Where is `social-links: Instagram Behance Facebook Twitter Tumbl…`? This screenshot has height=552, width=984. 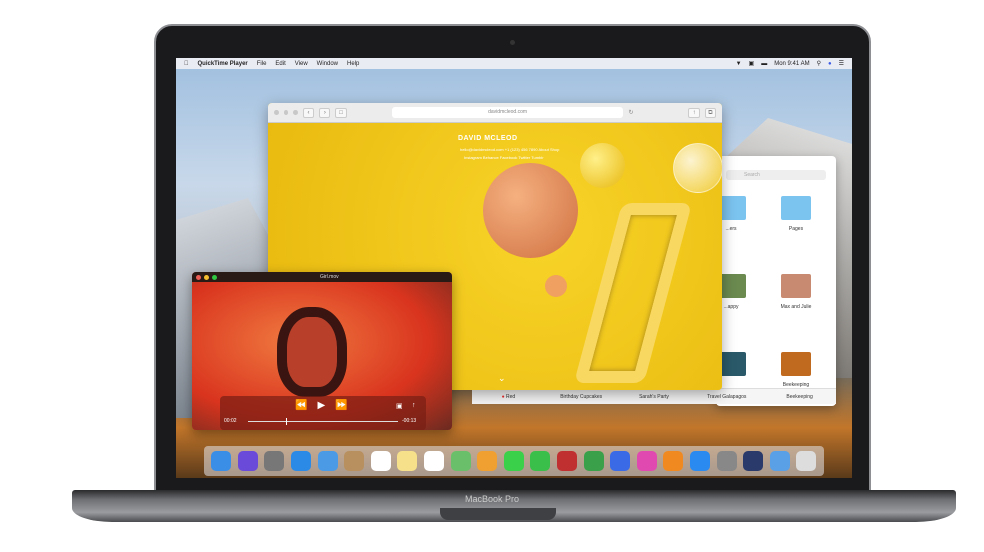 social-links: Instagram Behance Facebook Twitter Tumbl… is located at coordinates (504, 157).